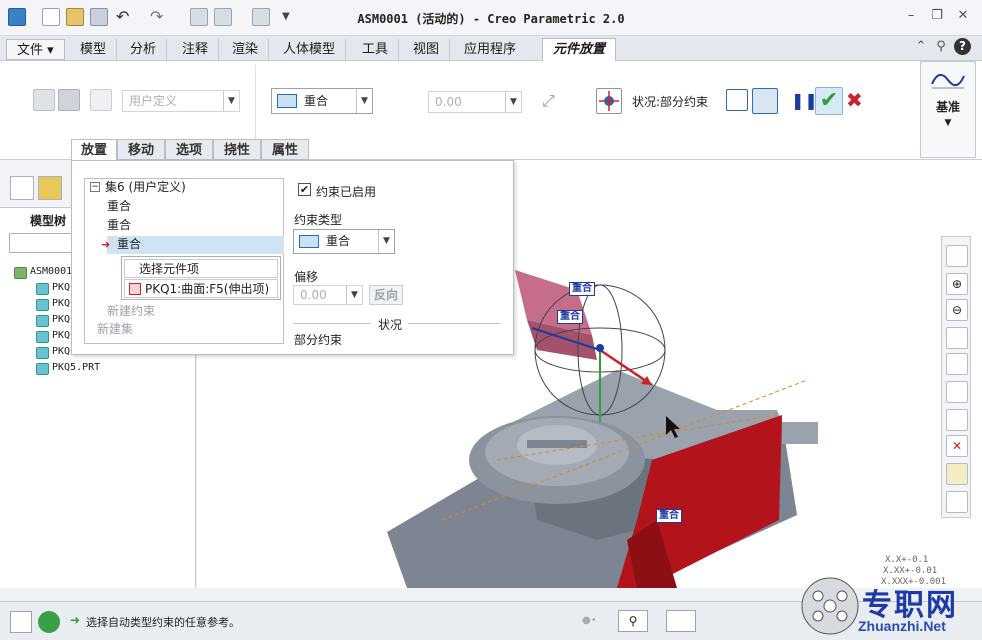 The image size is (982, 640). Describe the element at coordinates (957, 420) in the screenshot. I see `view-manager-icon` at that location.